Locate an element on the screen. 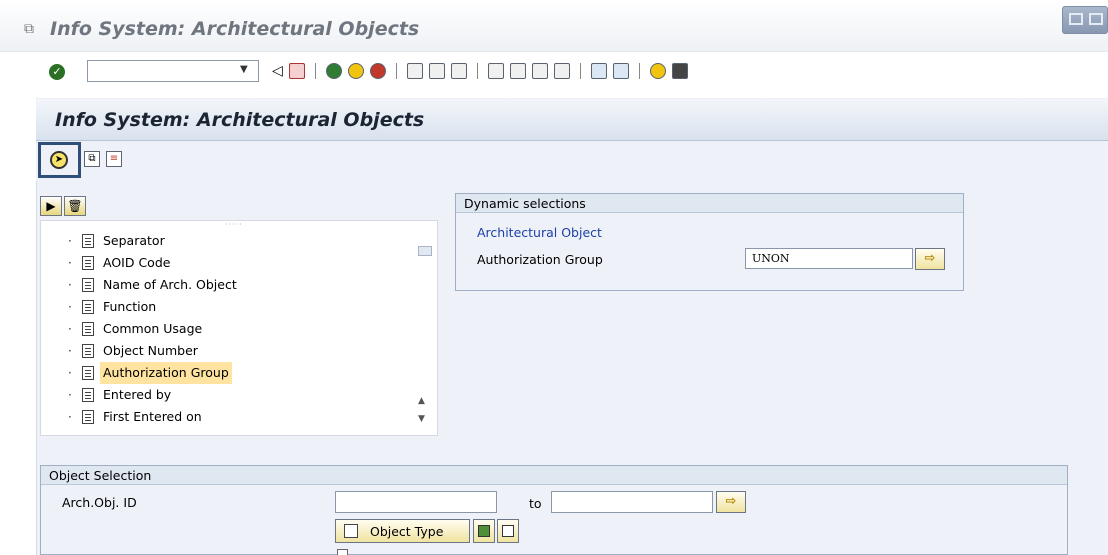 The image size is (1108, 555). get-variant-icon: ⧉ is located at coordinates (92, 159).